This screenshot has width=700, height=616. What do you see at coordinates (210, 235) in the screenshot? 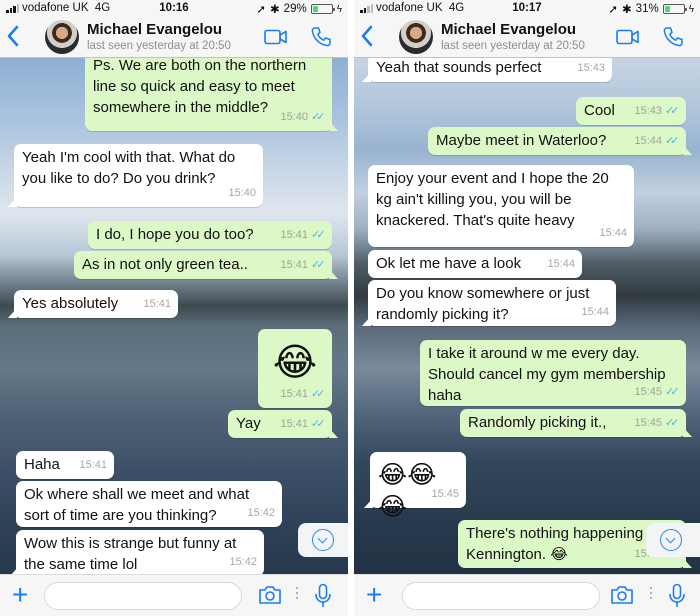
I see `message-outgoing: I do, I hope you do too? 15:41 ✓✓` at bounding box center [210, 235].